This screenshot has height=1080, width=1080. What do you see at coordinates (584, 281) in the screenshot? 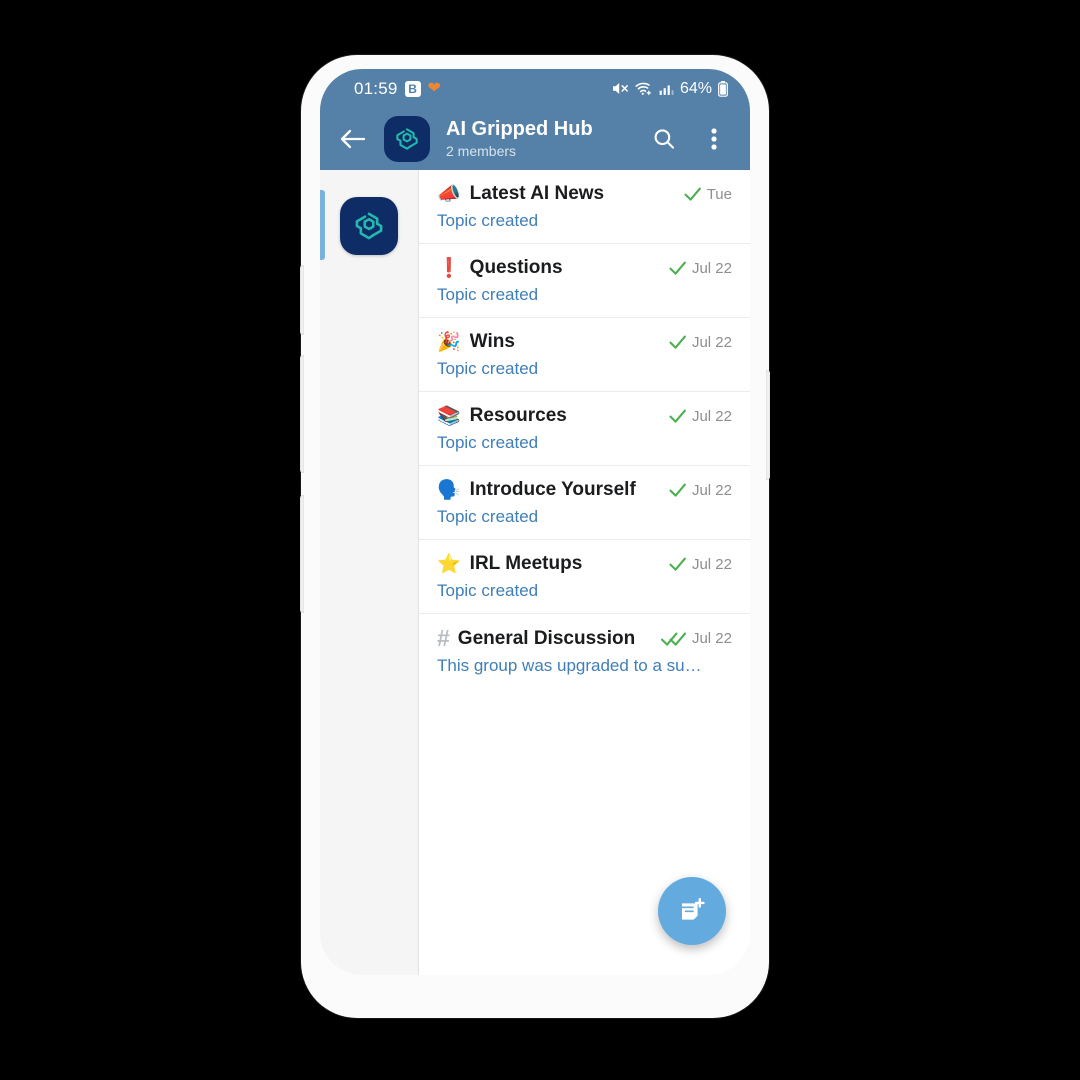
I see `topic-row: ❗ Questions Jul 22 Topic created` at bounding box center [584, 281].